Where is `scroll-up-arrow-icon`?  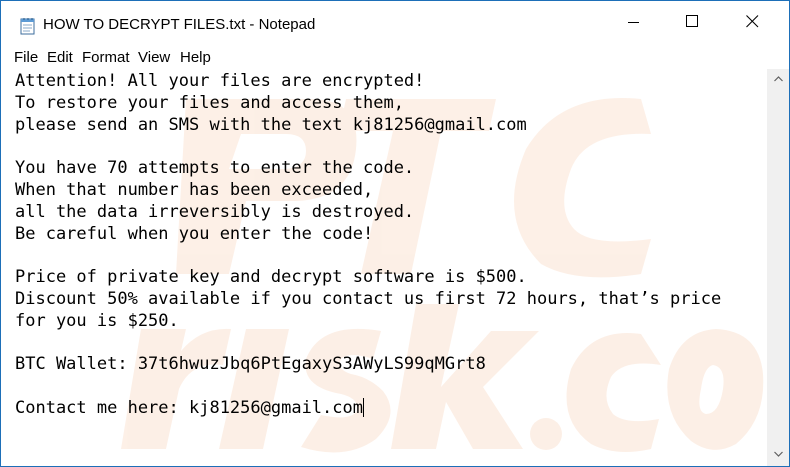 scroll-up-arrow-icon is located at coordinates (778, 78).